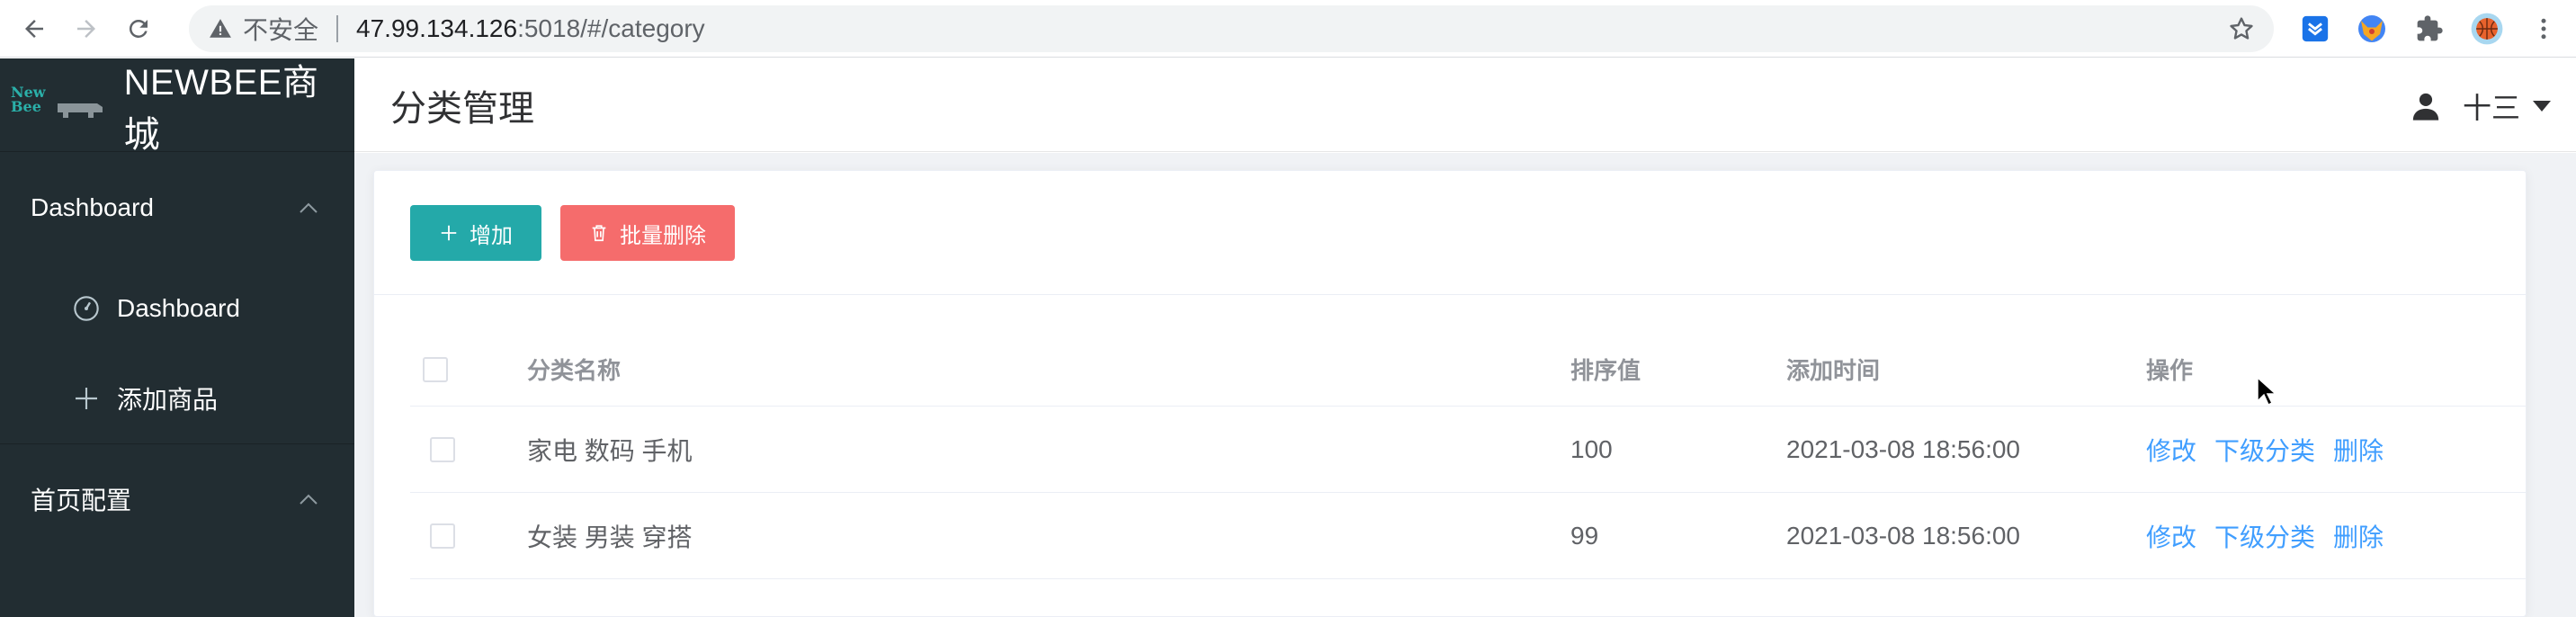 This screenshot has height=617, width=2576. I want to click on menu-group-dashboard: Dashboard, so click(177, 208).